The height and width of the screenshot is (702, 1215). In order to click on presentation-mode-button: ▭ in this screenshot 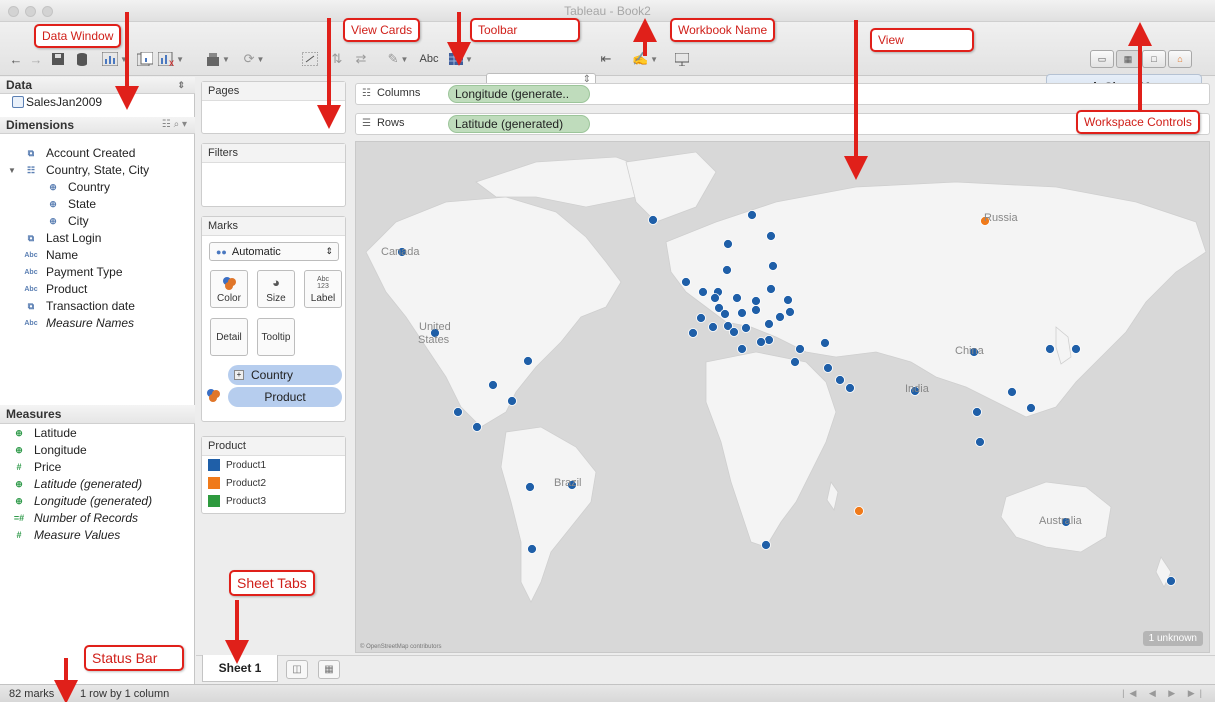, I will do `click(1102, 59)`.